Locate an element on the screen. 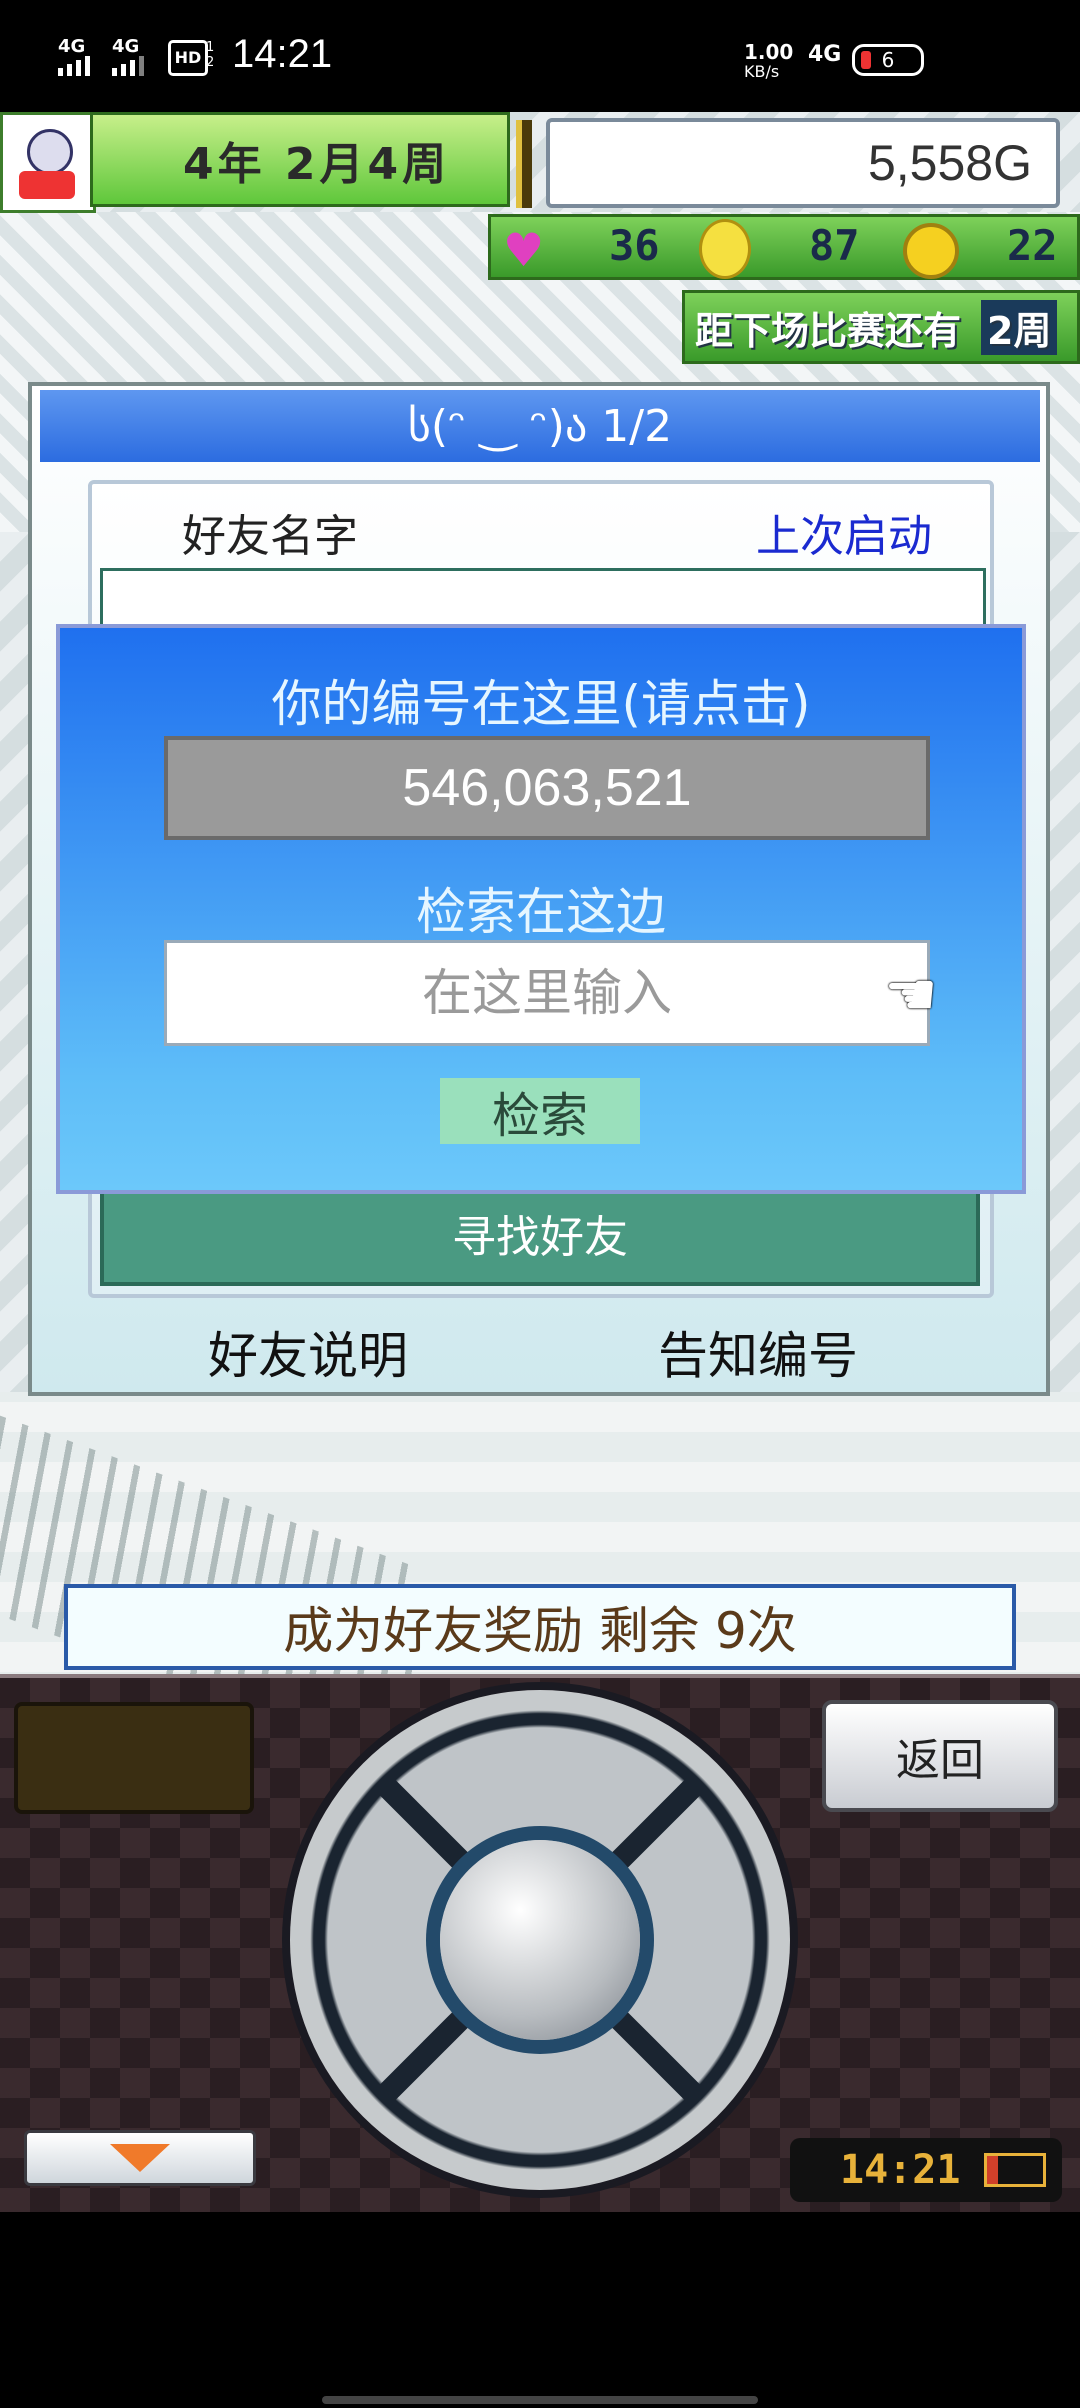 This screenshot has width=1080, height=2408. mascot-avatar is located at coordinates (48, 162).